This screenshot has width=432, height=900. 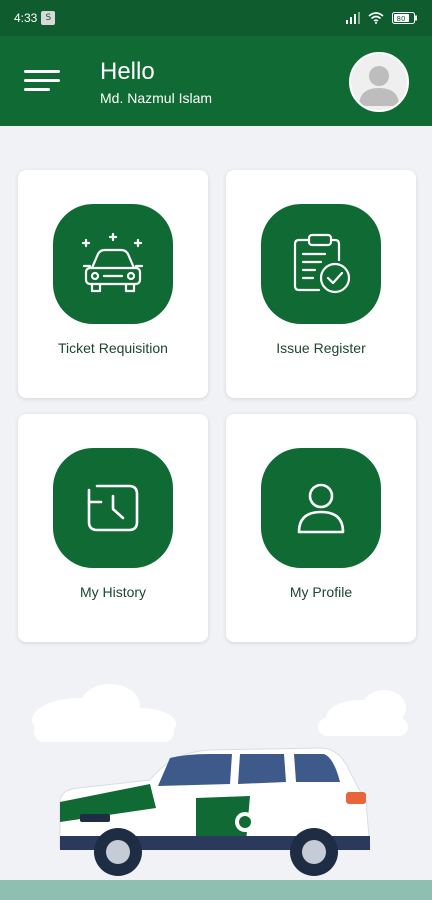 I want to click on battery-level: 80, so click(x=401, y=19).